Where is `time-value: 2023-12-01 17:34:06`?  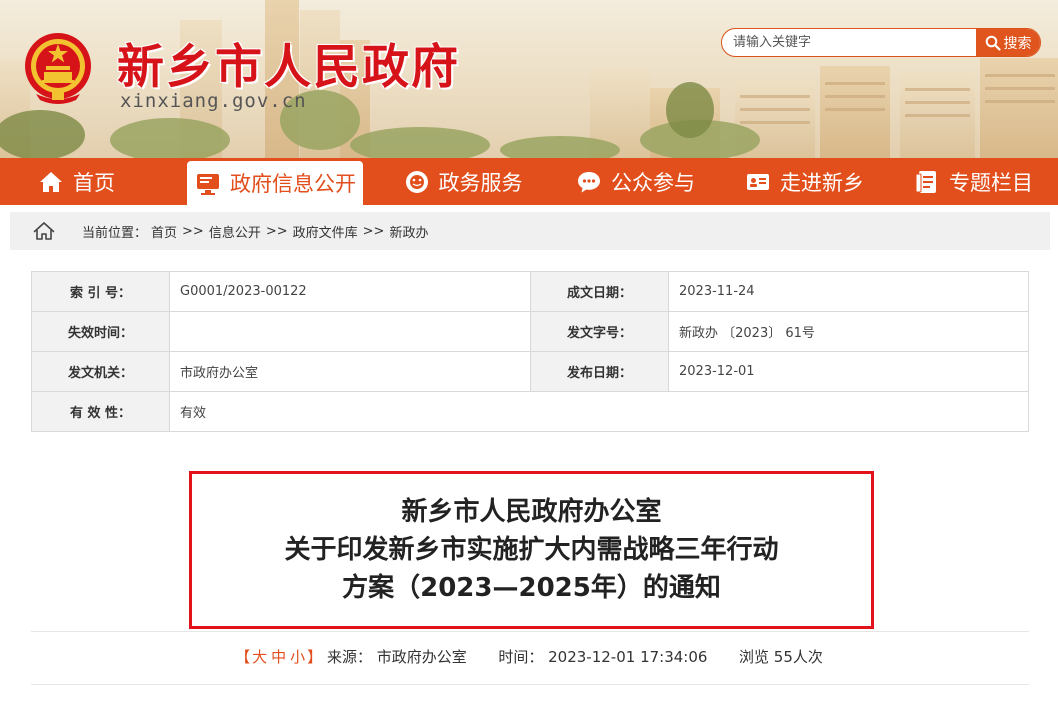 time-value: 2023-12-01 17:34:06 is located at coordinates (628, 657).